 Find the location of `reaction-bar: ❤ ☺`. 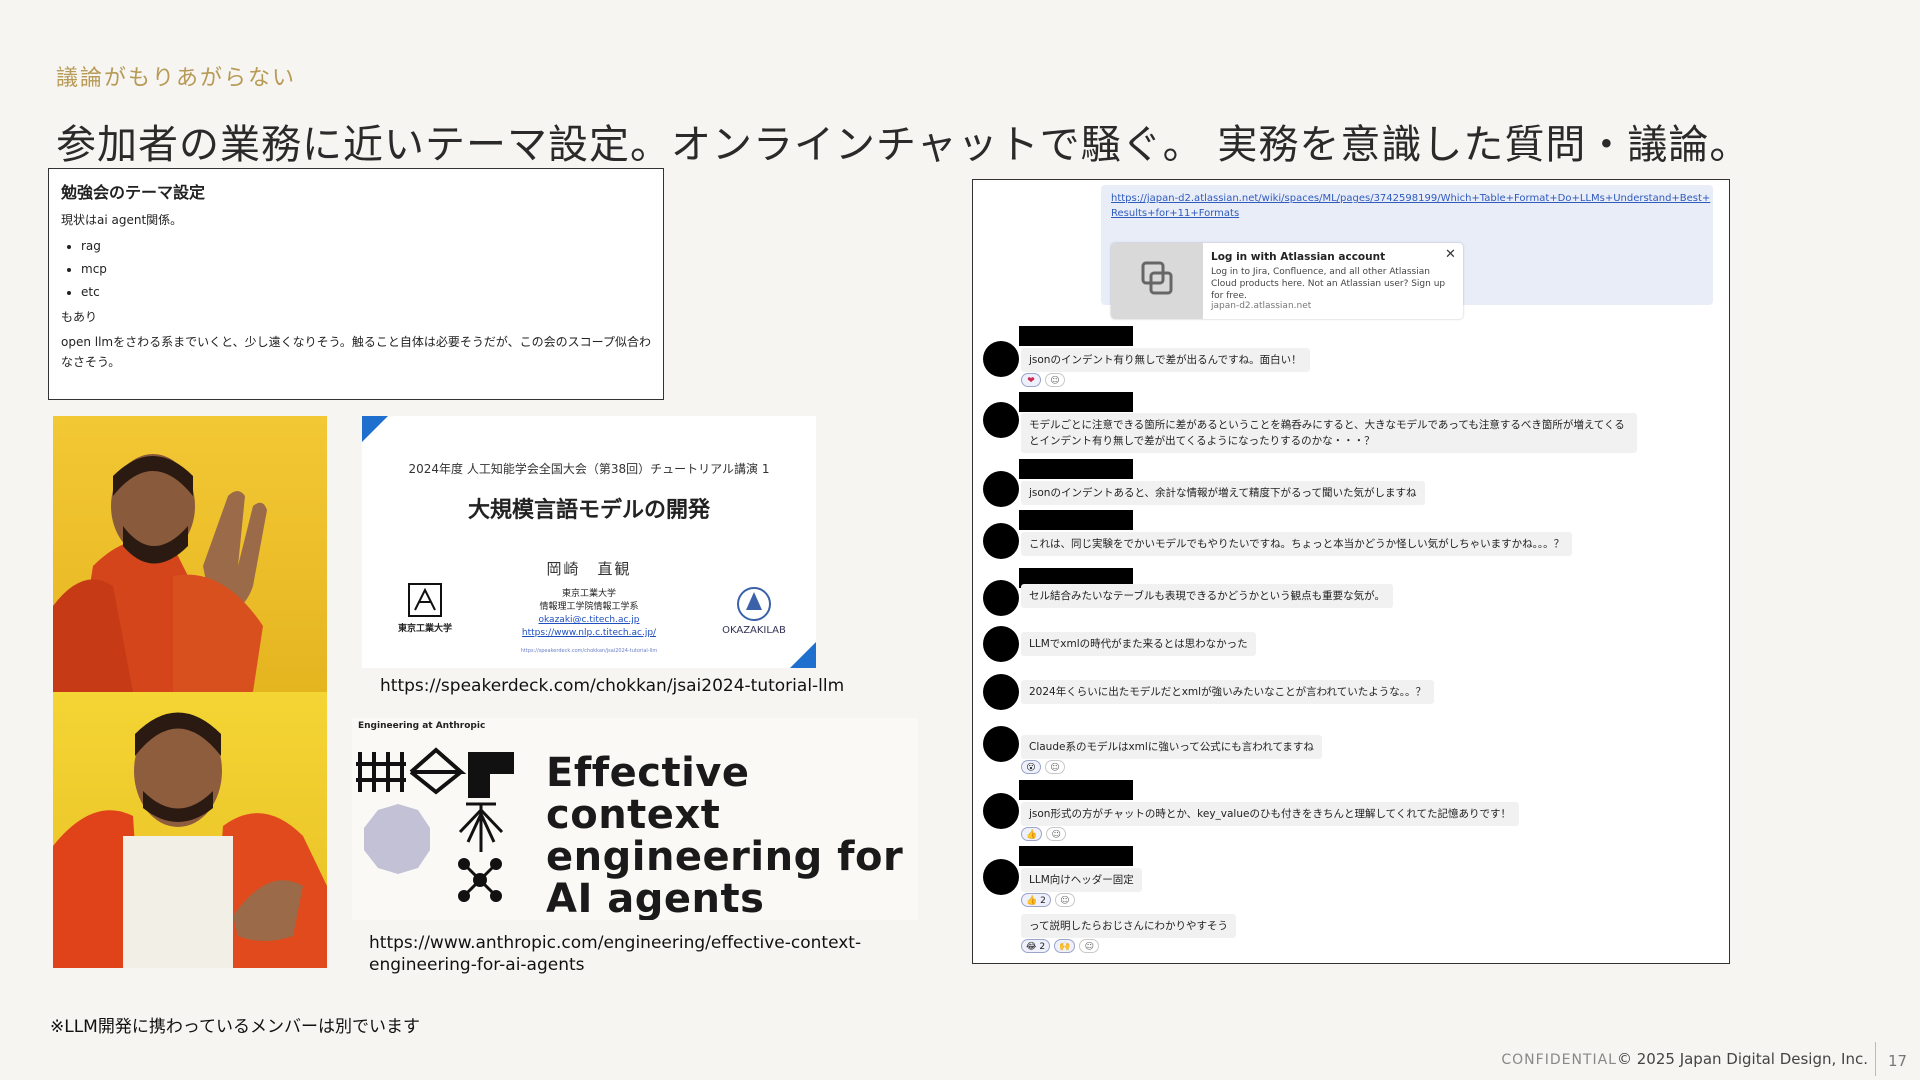

reaction-bar: ❤ ☺ is located at coordinates (1043, 381).